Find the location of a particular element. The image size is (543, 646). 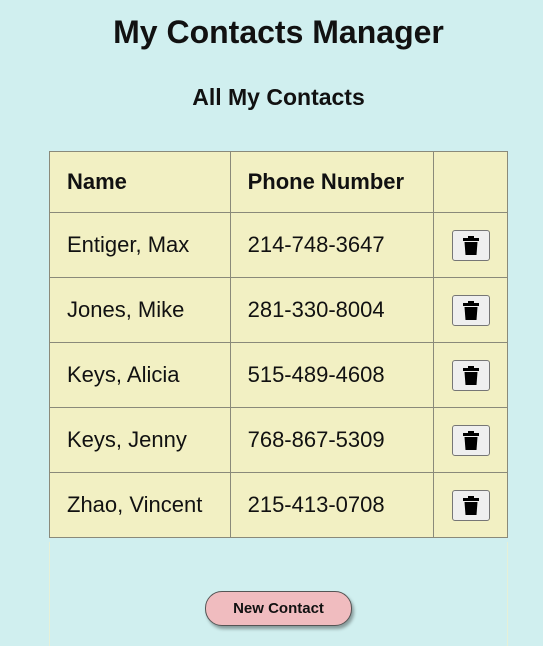

contact-name: Entiger, Max is located at coordinates (140, 245).